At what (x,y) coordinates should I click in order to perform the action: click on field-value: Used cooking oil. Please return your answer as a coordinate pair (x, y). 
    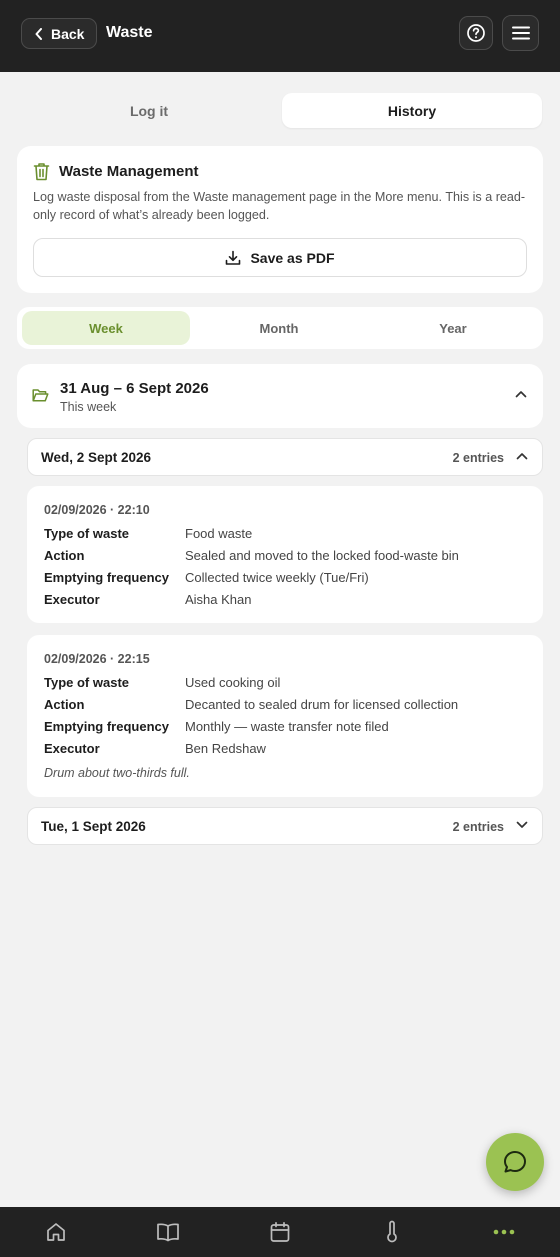
    Looking at the image, I should click on (233, 682).